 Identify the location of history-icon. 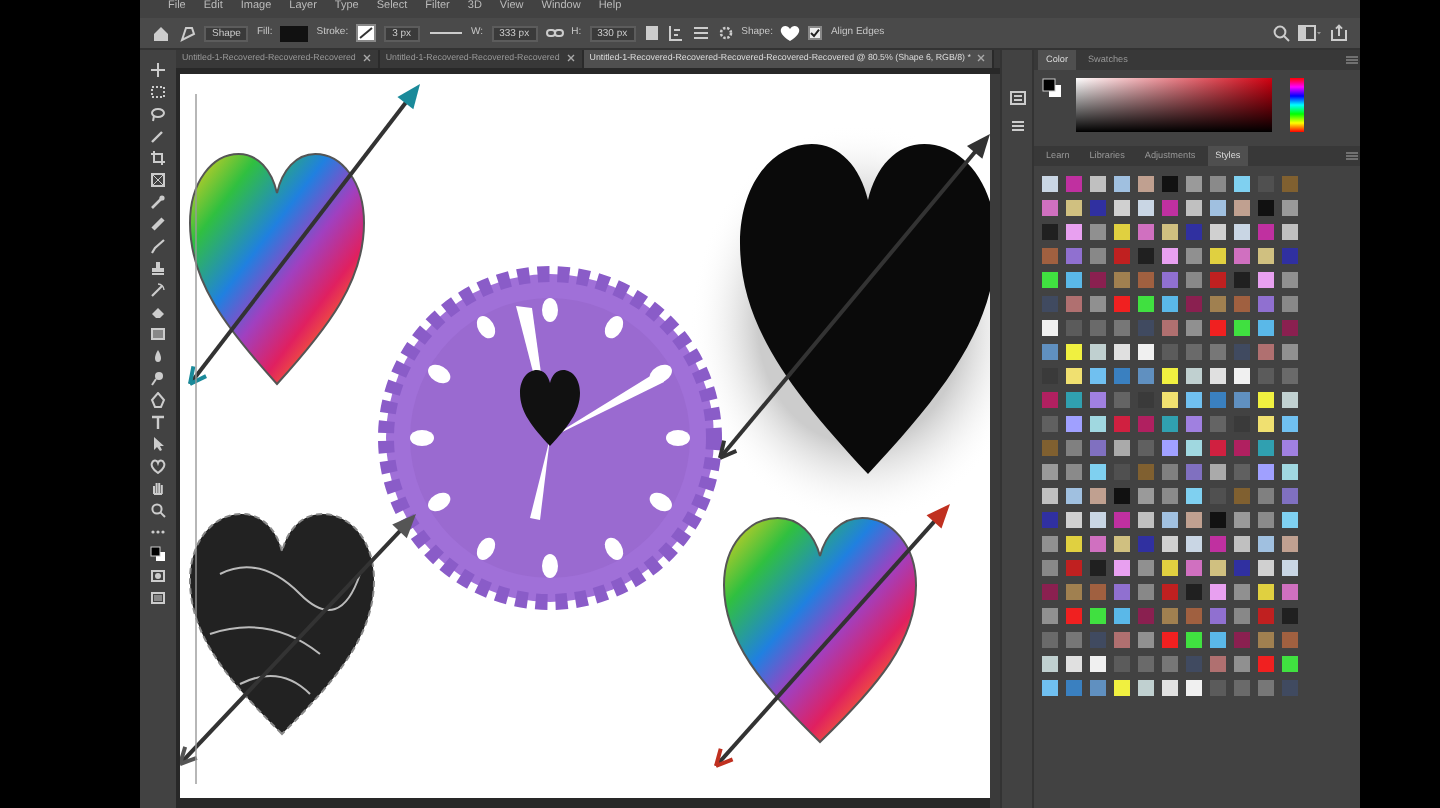
(1017, 98).